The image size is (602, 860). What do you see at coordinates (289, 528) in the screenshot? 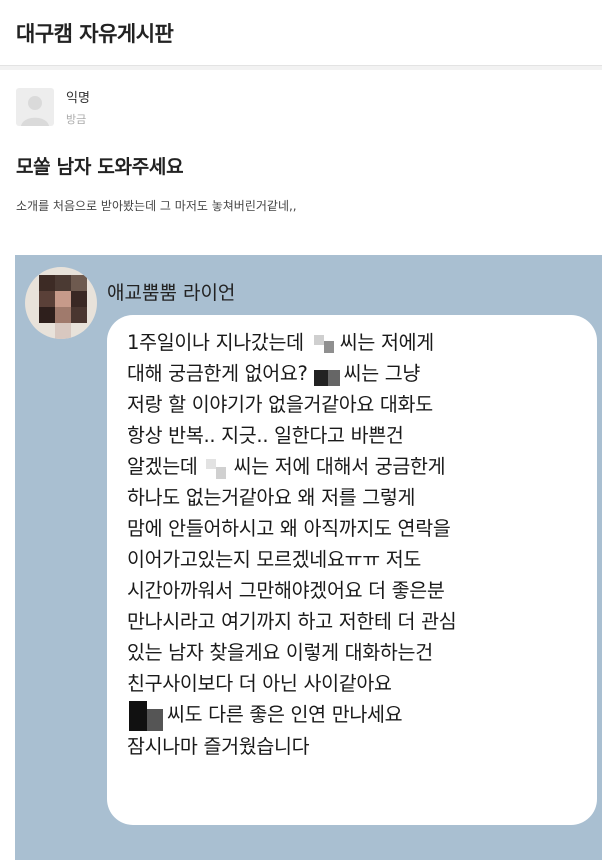
I see `chat-line: 맘에 안들어하시고 왜 아직까지도 연락을` at bounding box center [289, 528].